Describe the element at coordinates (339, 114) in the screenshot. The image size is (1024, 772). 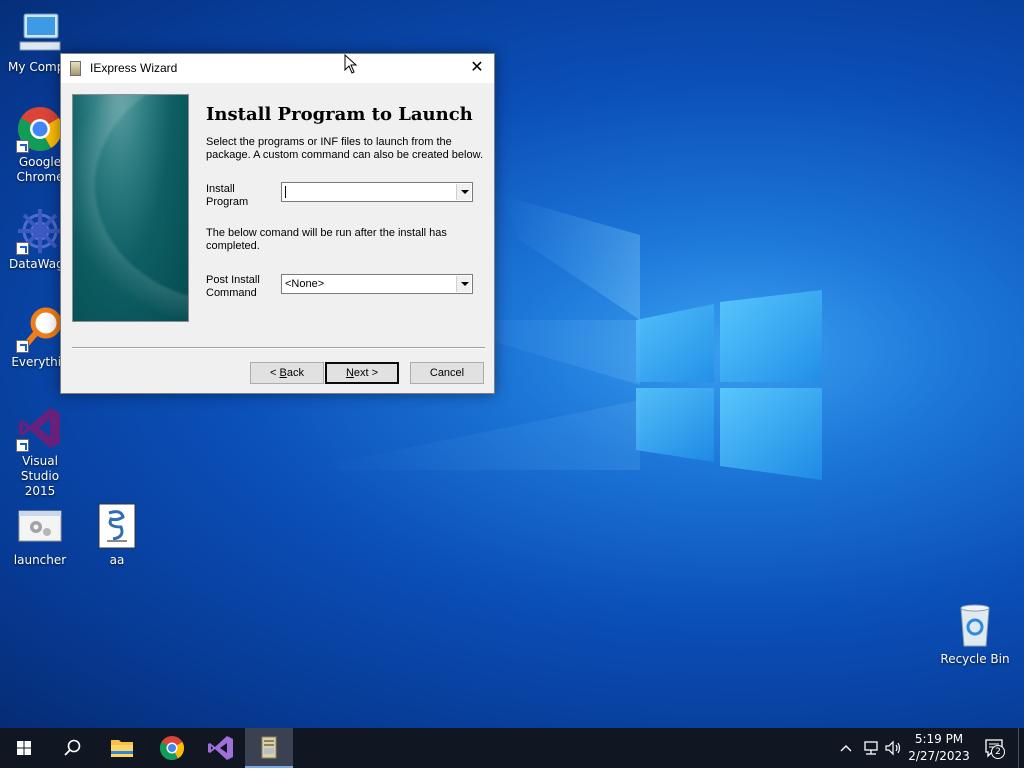
I see `page-heading: Install Program to Launch` at that location.